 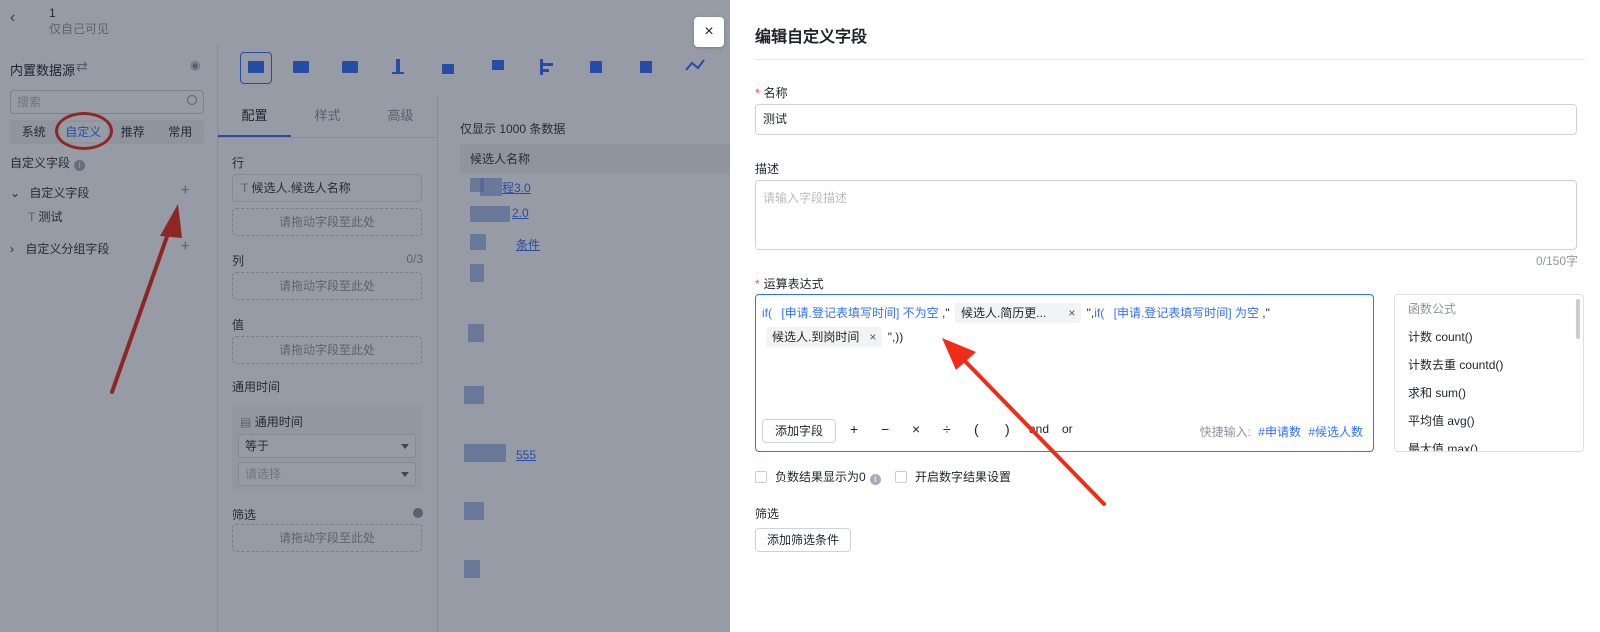 I want to click on close-button: ×, so click(x=709, y=32).